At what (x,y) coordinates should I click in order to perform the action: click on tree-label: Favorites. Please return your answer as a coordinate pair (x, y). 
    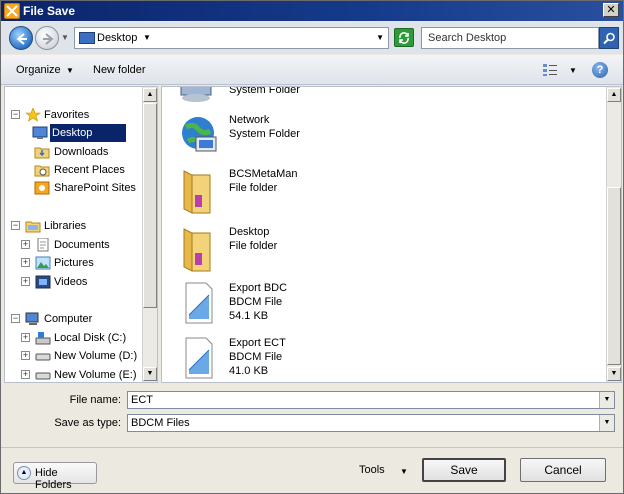
    Looking at the image, I should click on (67, 115).